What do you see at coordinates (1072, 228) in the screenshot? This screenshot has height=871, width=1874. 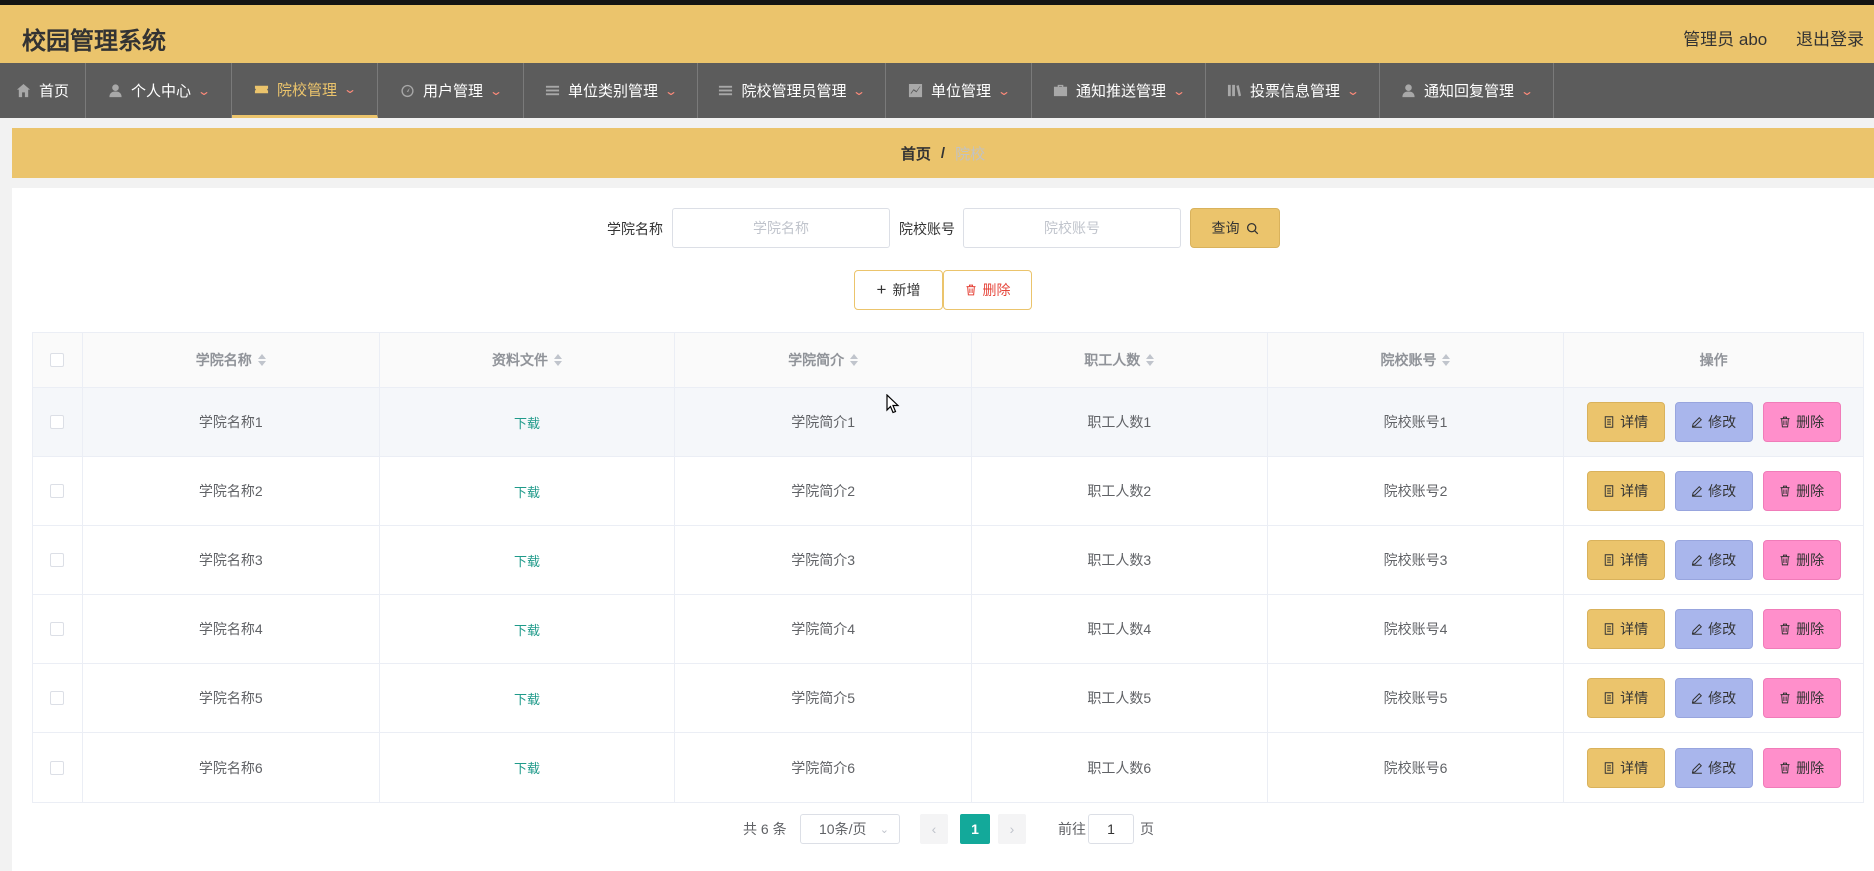 I see `college-account-input` at bounding box center [1072, 228].